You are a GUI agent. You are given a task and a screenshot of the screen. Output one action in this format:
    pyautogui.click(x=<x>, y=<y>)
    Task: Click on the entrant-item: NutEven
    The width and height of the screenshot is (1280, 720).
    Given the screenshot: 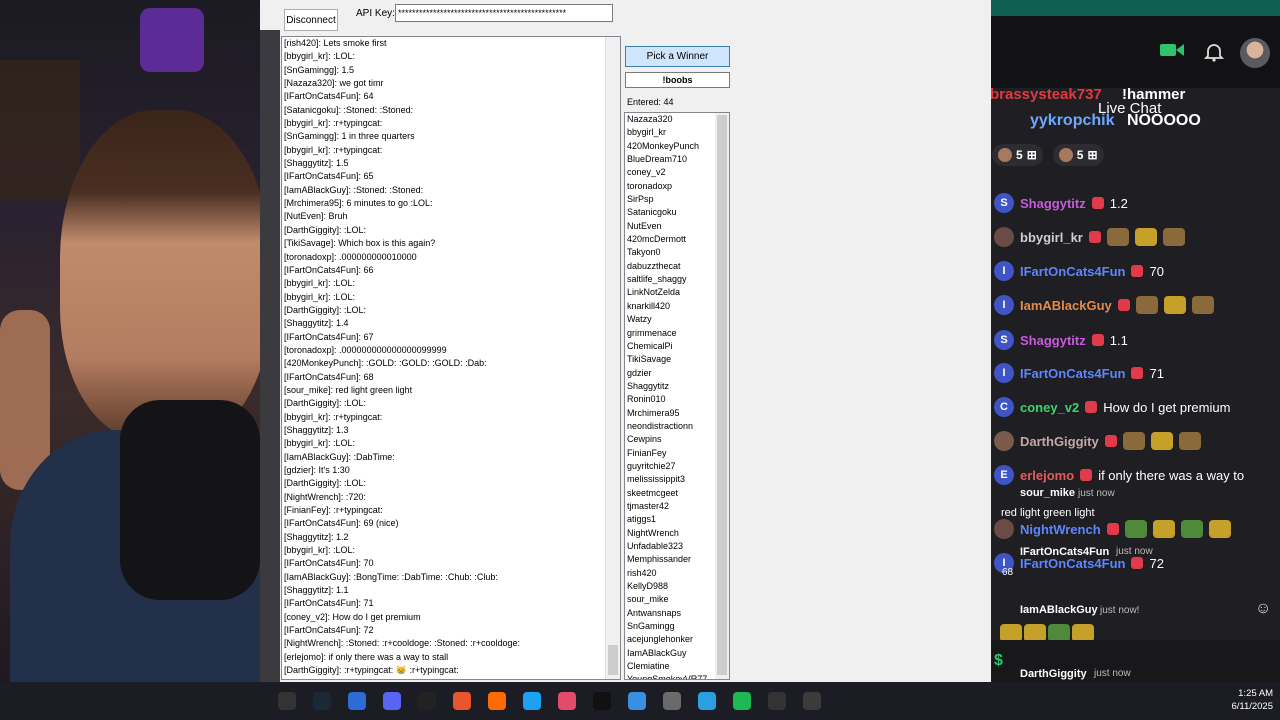 What is the action you would take?
    pyautogui.click(x=677, y=226)
    